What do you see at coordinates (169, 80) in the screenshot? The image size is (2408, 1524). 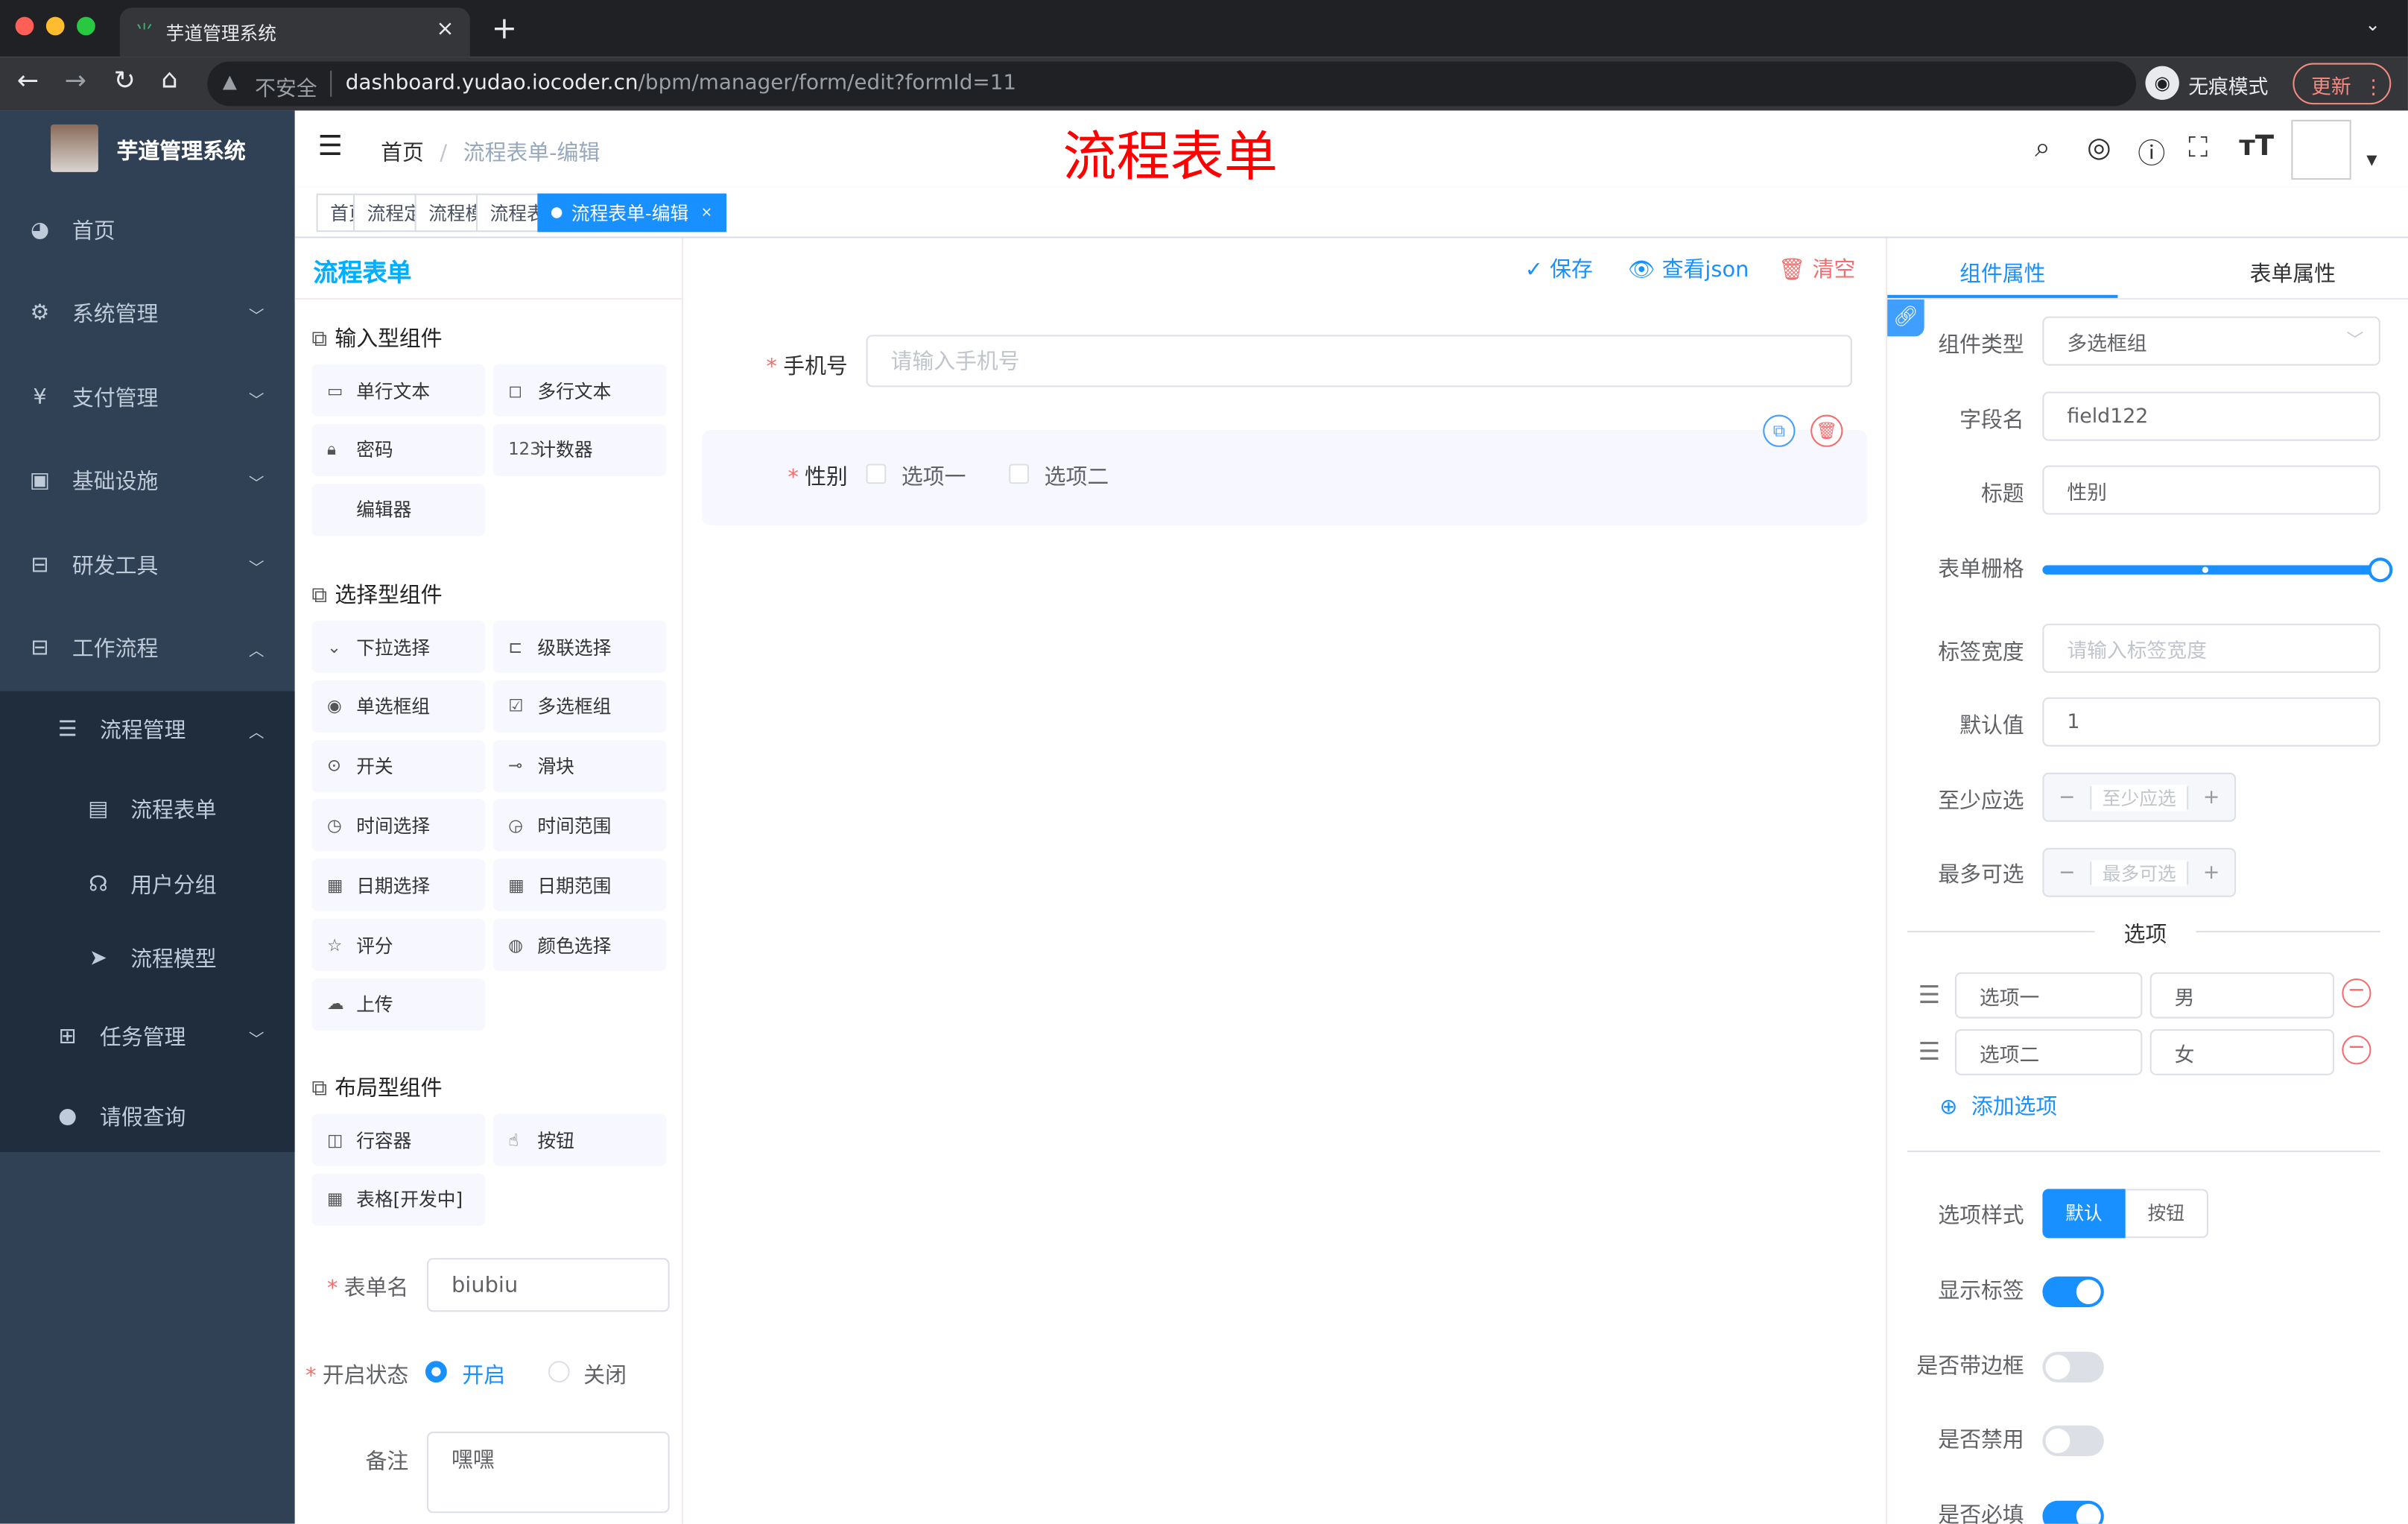 I see `home-icon: ⌂` at bounding box center [169, 80].